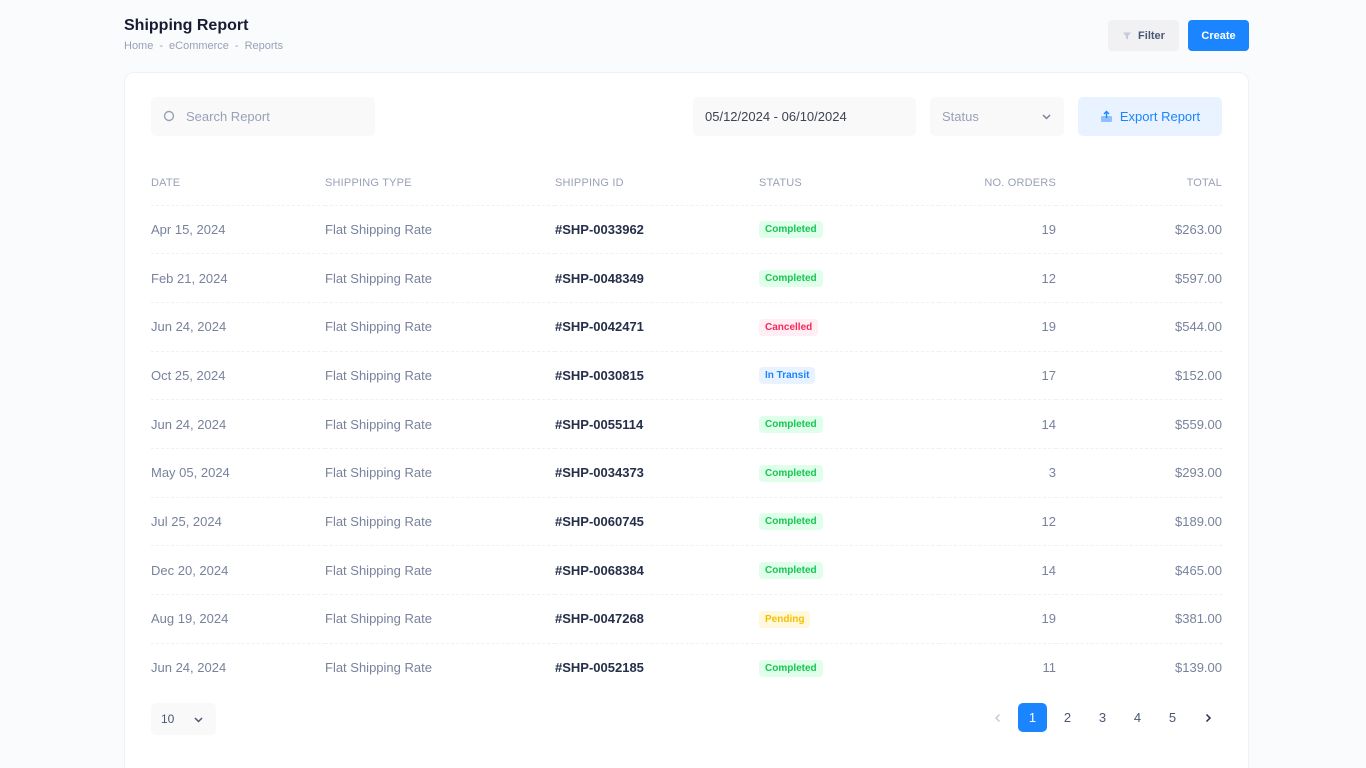  What do you see at coordinates (1139, 424) in the screenshot?
I see `cell-total: $559.00` at bounding box center [1139, 424].